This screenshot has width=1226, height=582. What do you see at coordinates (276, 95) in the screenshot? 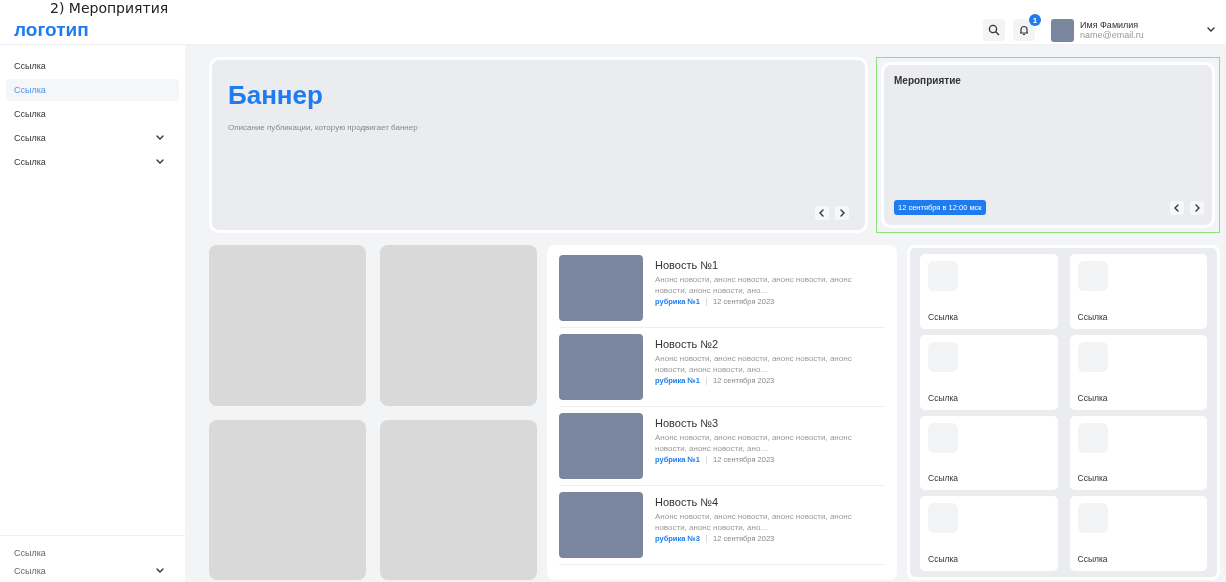
I see `banner-title: Баннер` at bounding box center [276, 95].